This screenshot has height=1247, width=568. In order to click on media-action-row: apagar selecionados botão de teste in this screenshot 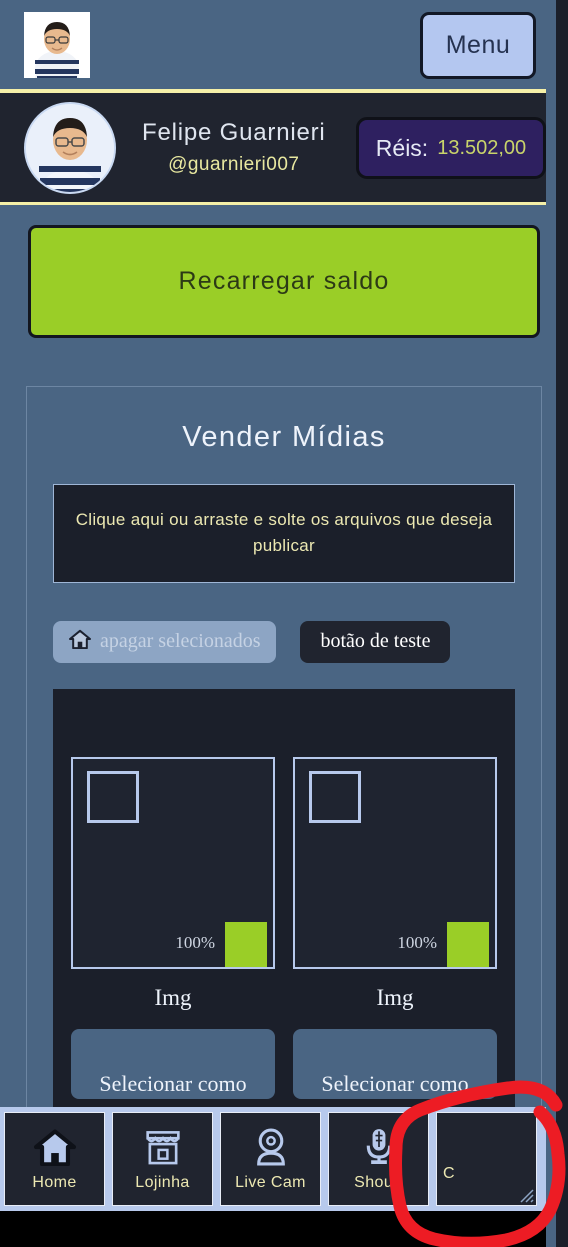, I will do `click(284, 641)`.